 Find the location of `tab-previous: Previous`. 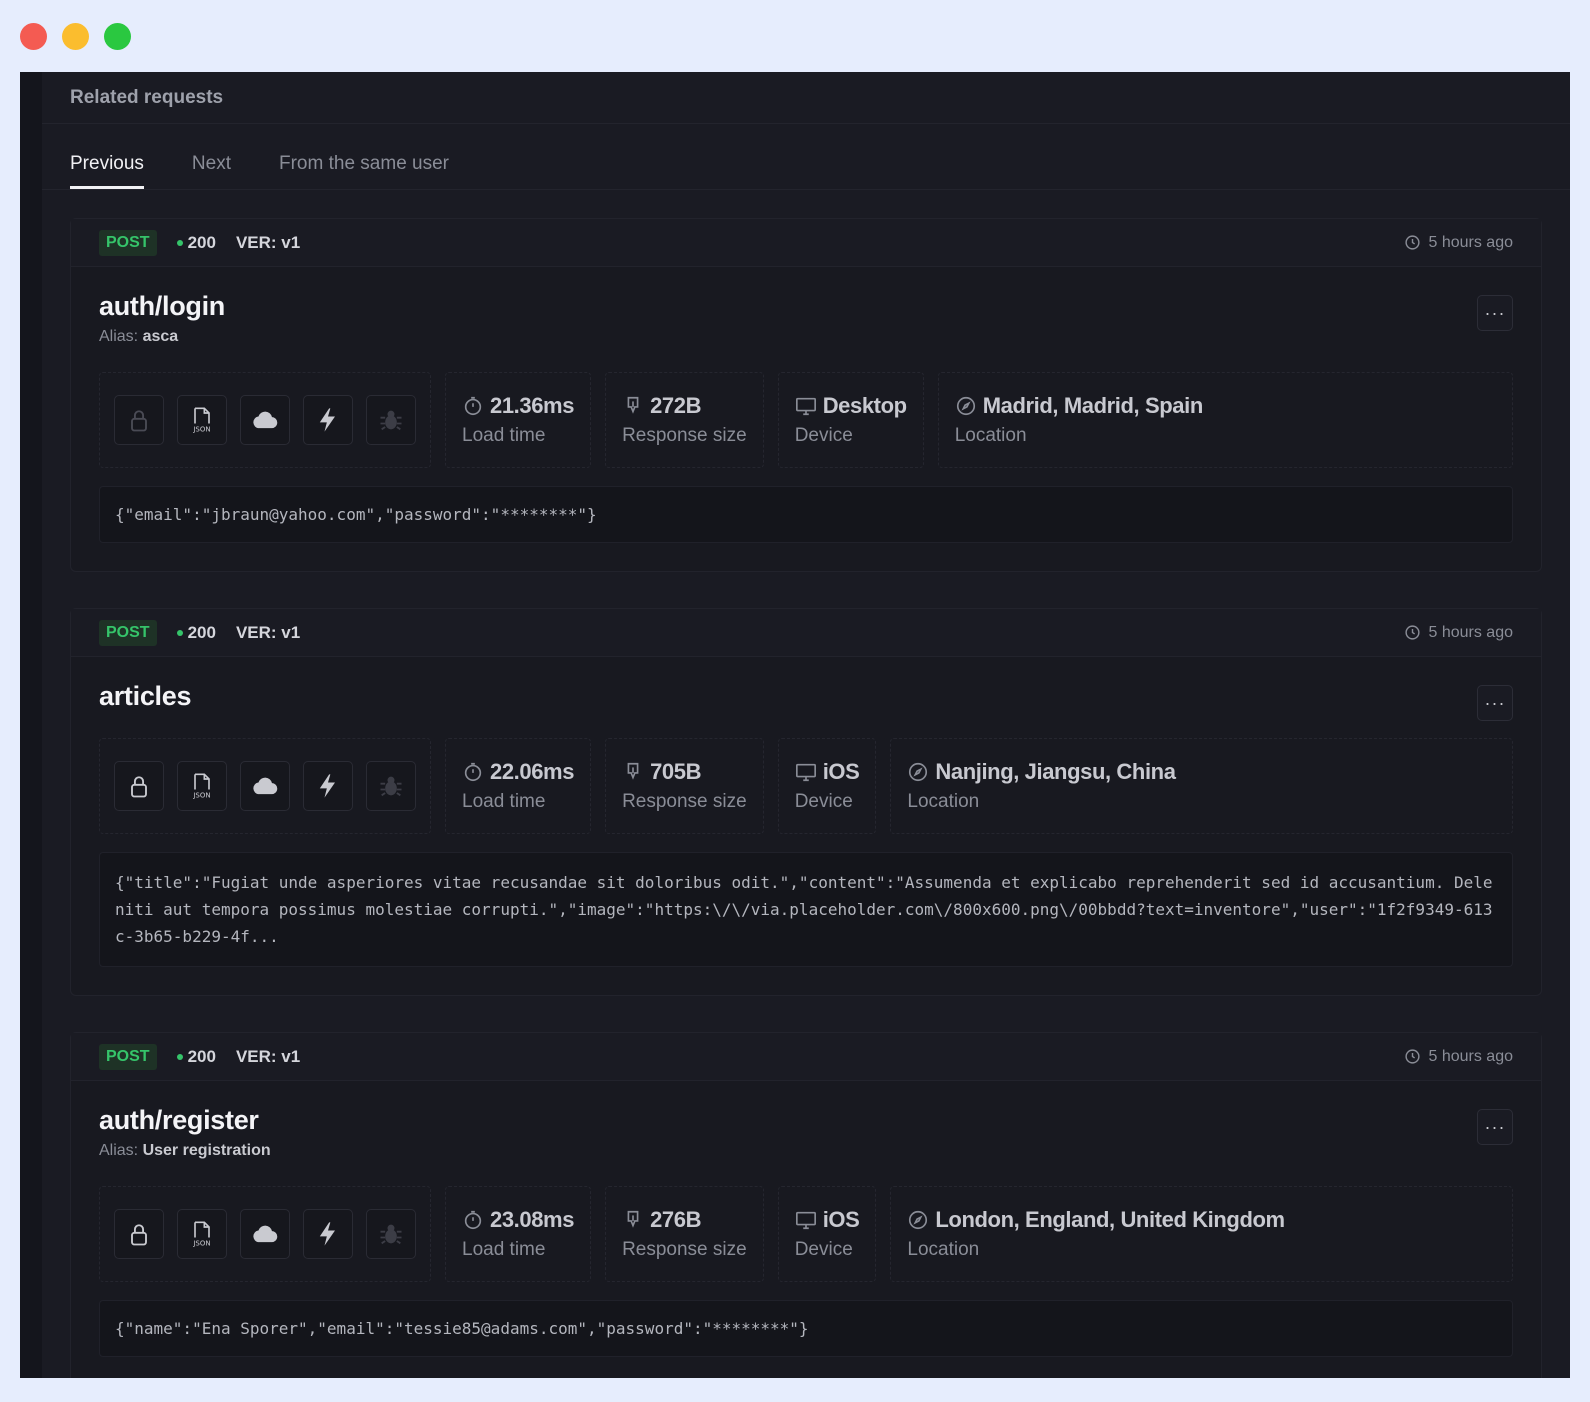

tab-previous: Previous is located at coordinates (107, 171).